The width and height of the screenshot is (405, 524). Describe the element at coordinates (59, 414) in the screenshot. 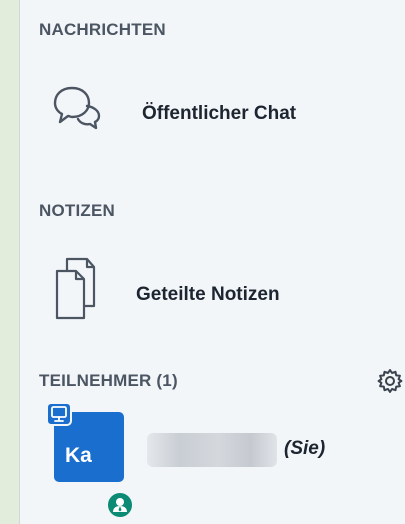

I see `presenter-icon` at that location.